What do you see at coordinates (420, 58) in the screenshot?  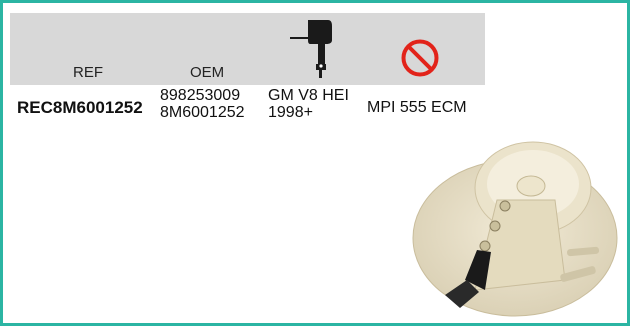 I see `prohibited-icon` at bounding box center [420, 58].